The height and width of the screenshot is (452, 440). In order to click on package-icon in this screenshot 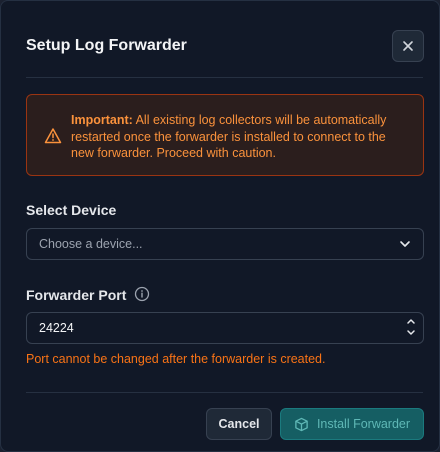, I will do `click(301, 424)`.